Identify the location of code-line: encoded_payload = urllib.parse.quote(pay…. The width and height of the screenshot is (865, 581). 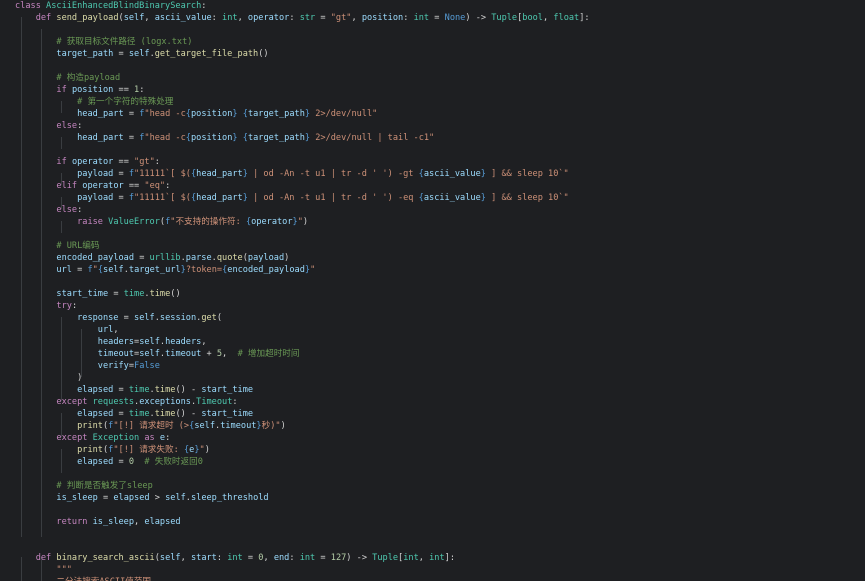
(152, 258).